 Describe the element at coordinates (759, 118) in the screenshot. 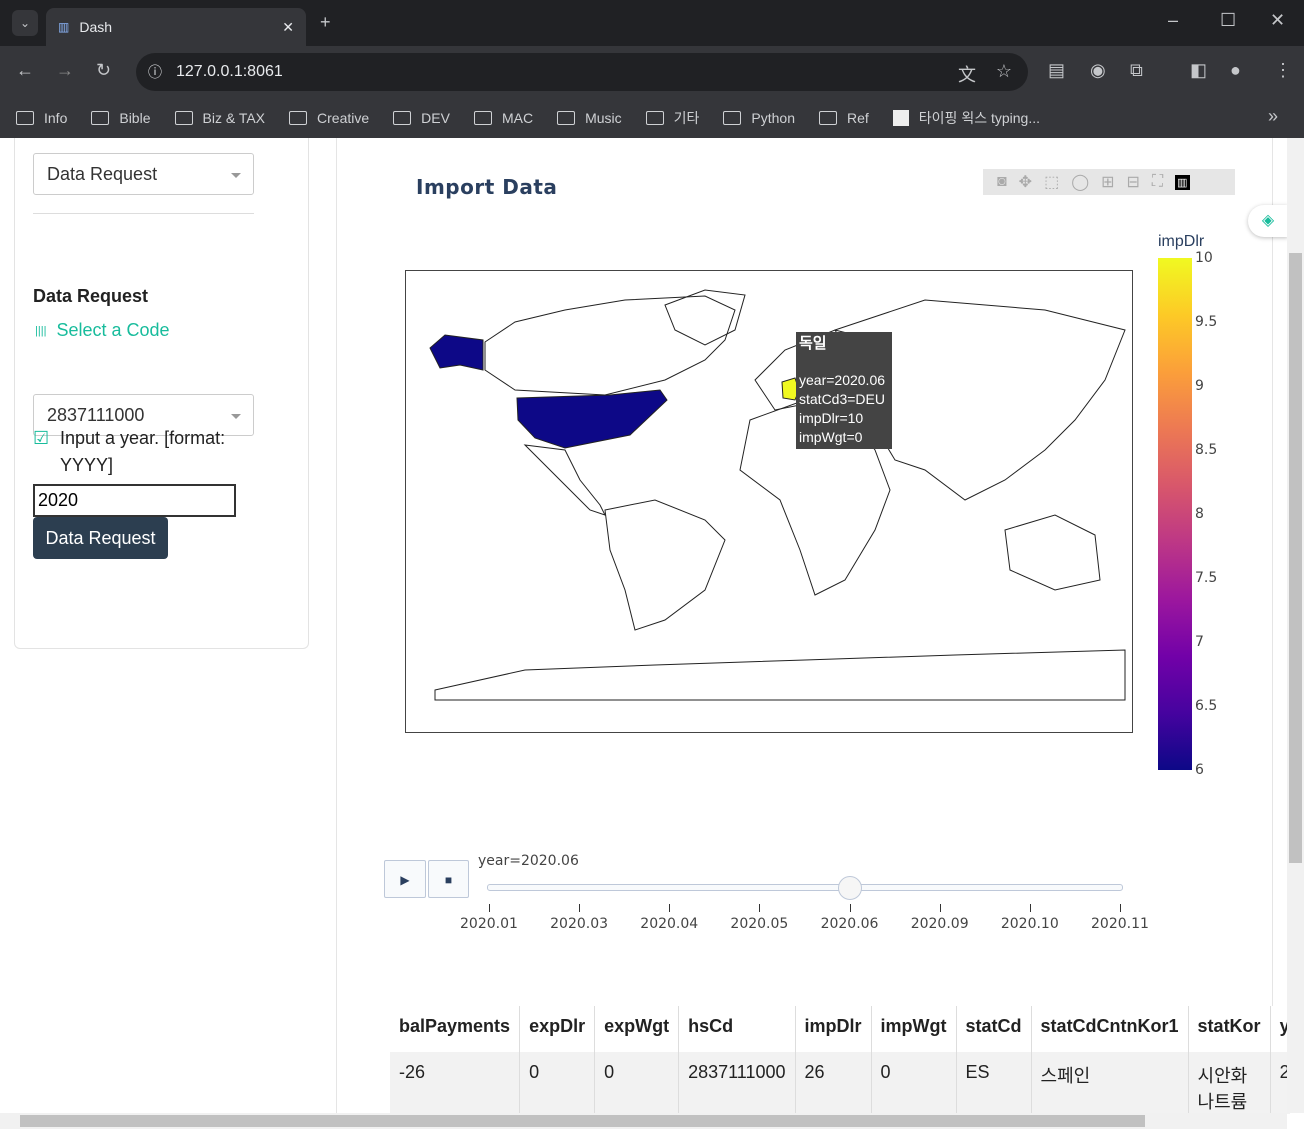

I see `bookmark-folder: Python` at that location.